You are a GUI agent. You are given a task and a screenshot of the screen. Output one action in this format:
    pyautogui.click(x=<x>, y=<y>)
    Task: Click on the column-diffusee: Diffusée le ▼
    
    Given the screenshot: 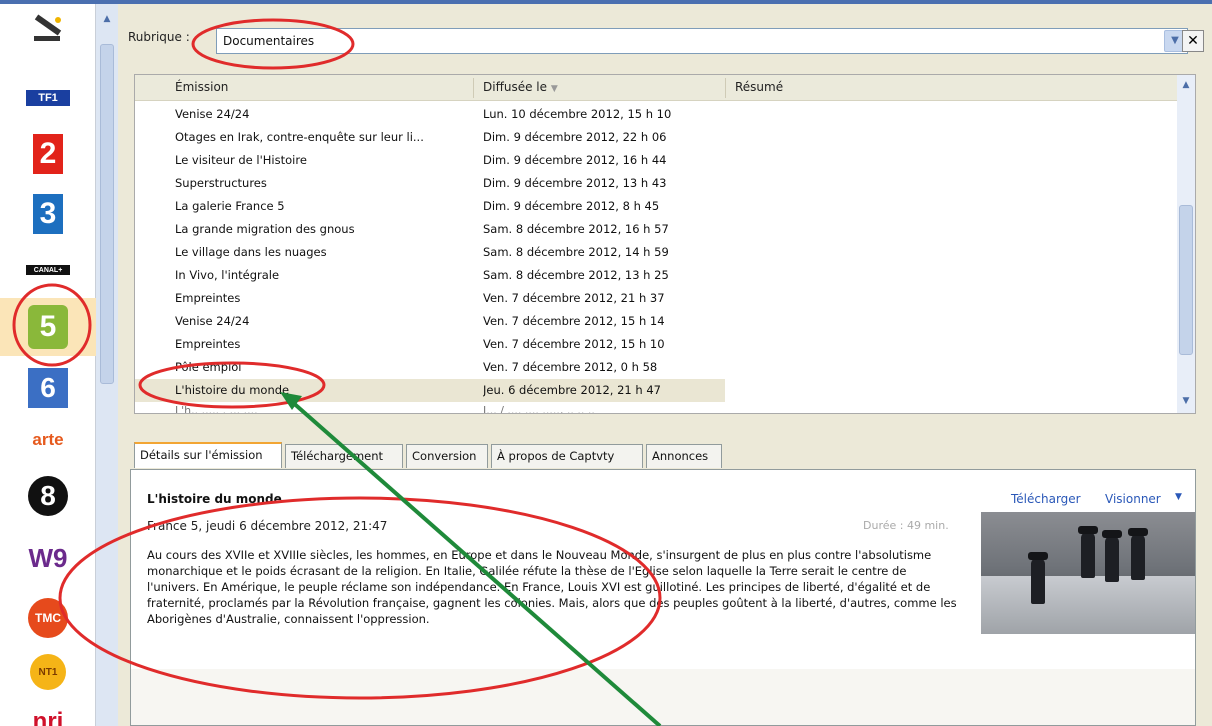 What is the action you would take?
    pyautogui.click(x=520, y=87)
    